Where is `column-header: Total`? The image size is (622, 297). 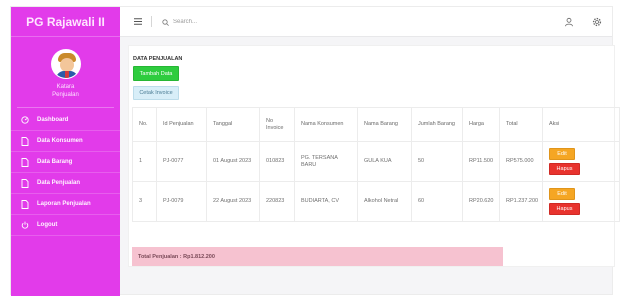 column-header: Total is located at coordinates (521, 124).